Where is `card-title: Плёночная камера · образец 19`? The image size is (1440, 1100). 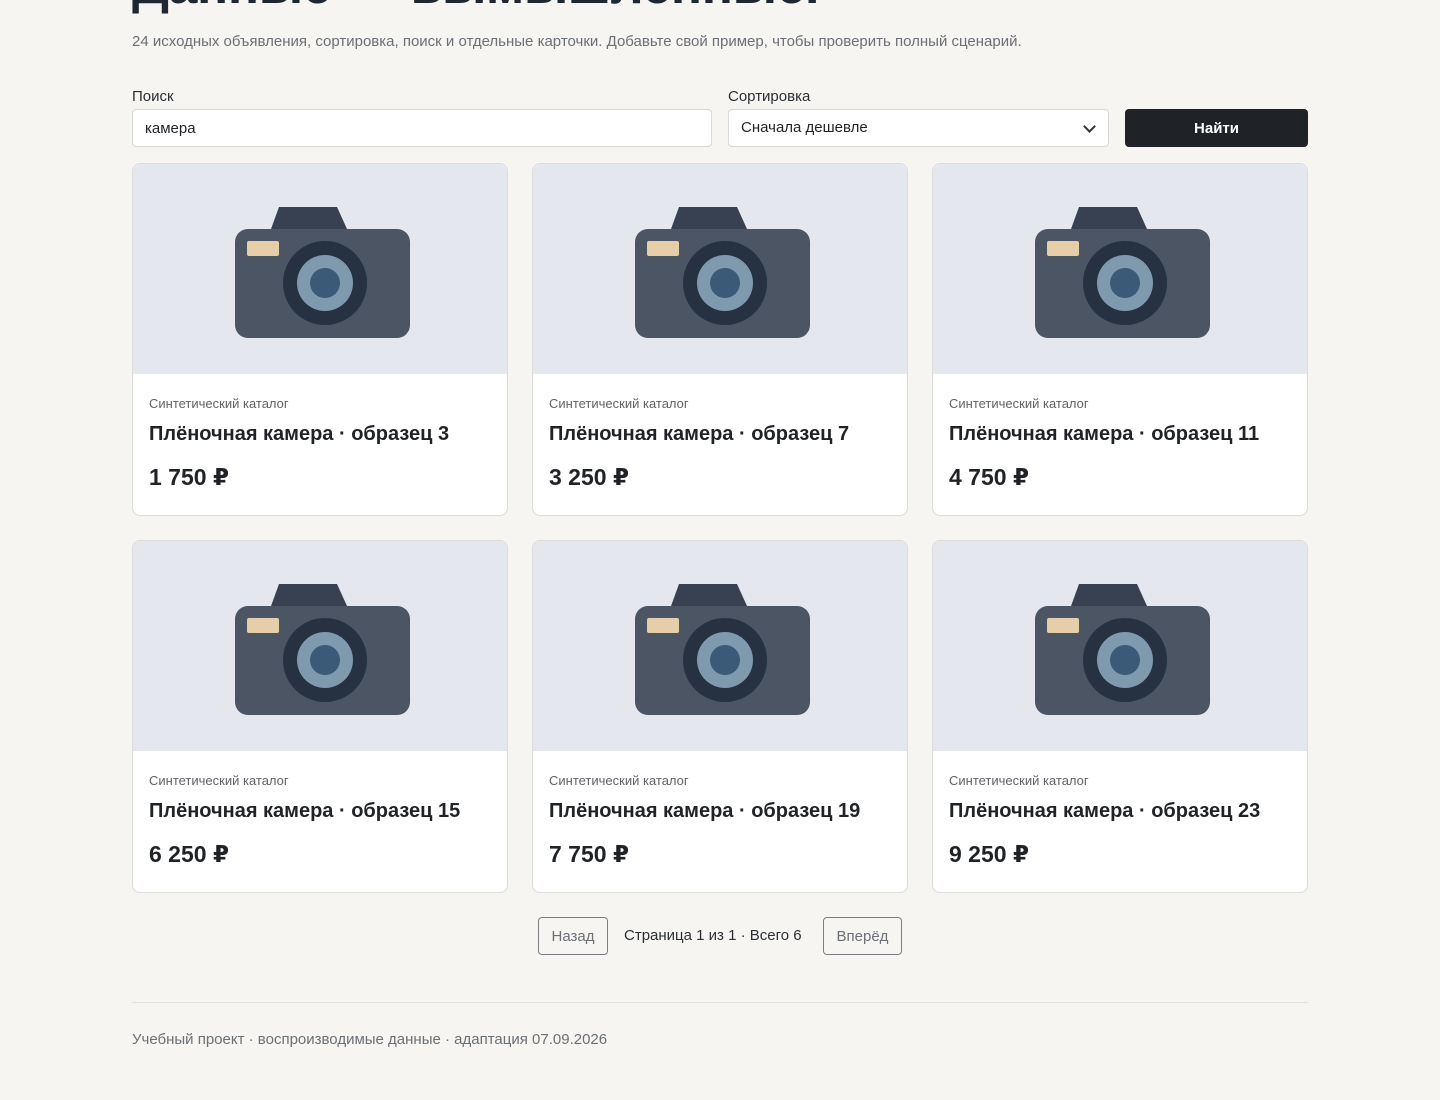 card-title: Плёночная камера · образец 19 is located at coordinates (720, 811).